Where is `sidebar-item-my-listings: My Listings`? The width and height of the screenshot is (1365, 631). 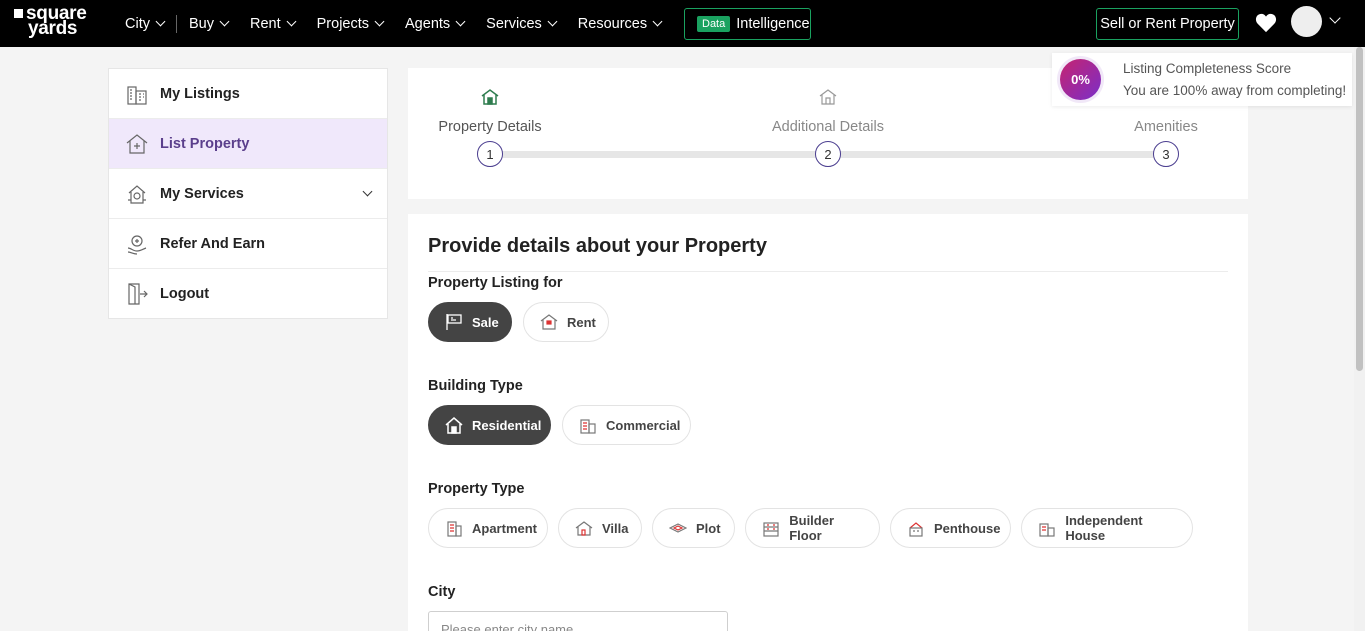
sidebar-item-my-listings: My Listings is located at coordinates (248, 94).